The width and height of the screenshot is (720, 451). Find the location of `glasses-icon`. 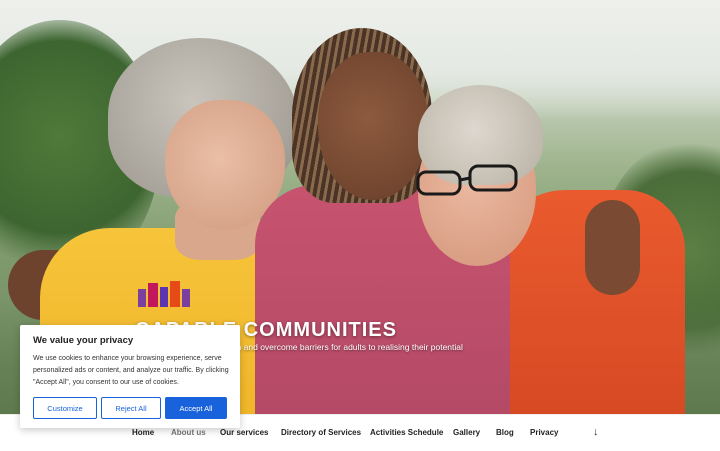

glasses-icon is located at coordinates (467, 180).